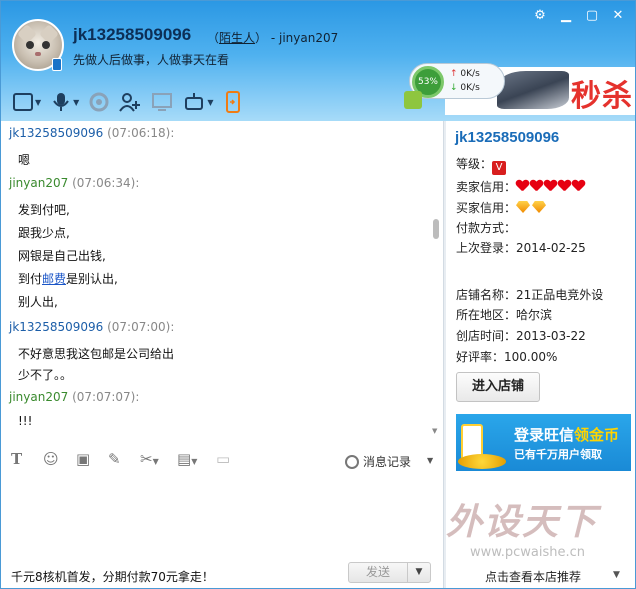 This screenshot has height=589, width=636. Describe the element at coordinates (566, 16) in the screenshot. I see `minimize-icon: ▁` at that location.